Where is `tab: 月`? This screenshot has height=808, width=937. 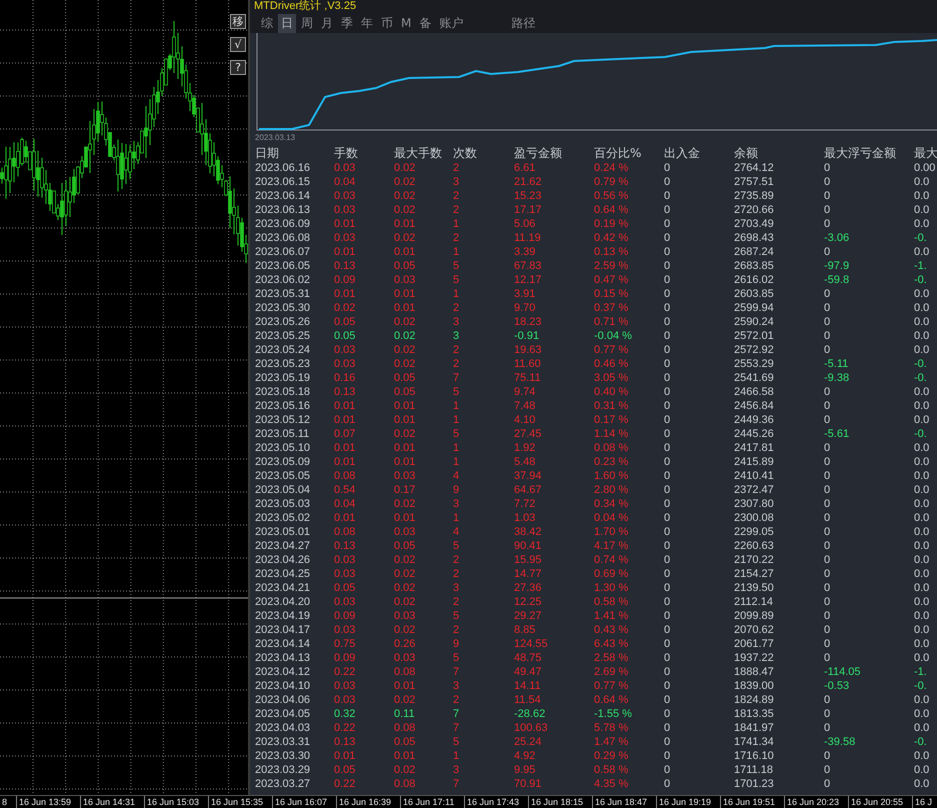
tab: 月 is located at coordinates (327, 23).